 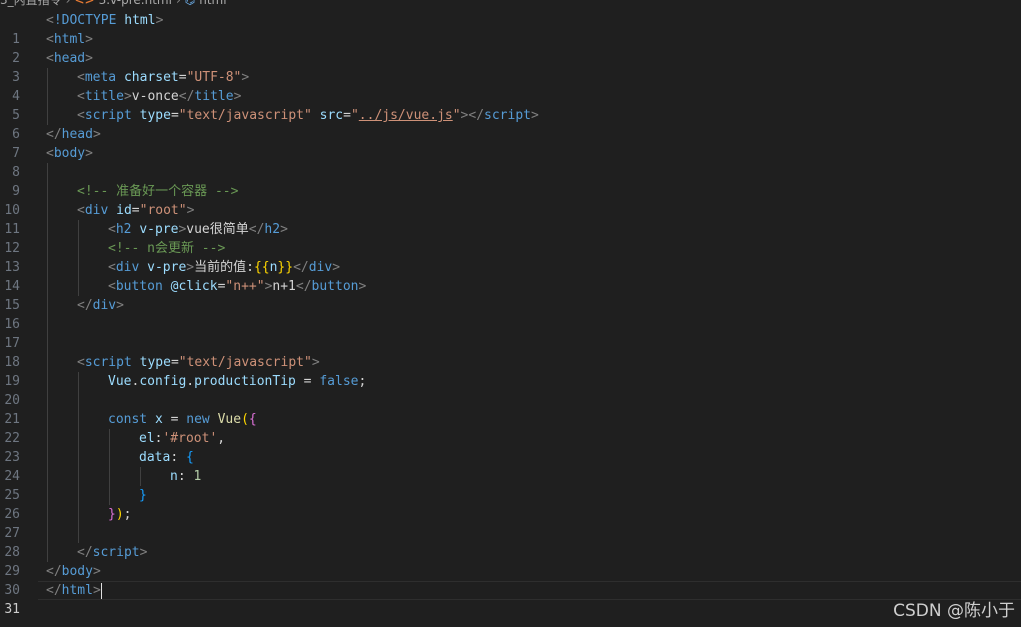 What do you see at coordinates (510, 238) in the screenshot?
I see `code-line: 12 <h2 v-pre>vue很简单</h2>` at bounding box center [510, 238].